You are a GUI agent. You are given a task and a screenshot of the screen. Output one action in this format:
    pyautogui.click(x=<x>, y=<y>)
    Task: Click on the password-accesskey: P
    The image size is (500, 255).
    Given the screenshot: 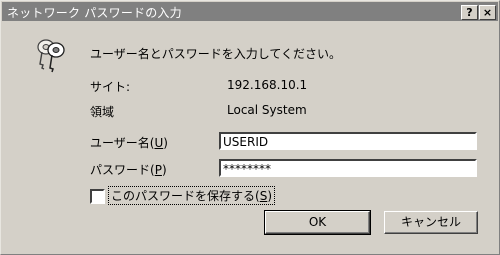 What is the action you would take?
    pyautogui.click(x=158, y=170)
    